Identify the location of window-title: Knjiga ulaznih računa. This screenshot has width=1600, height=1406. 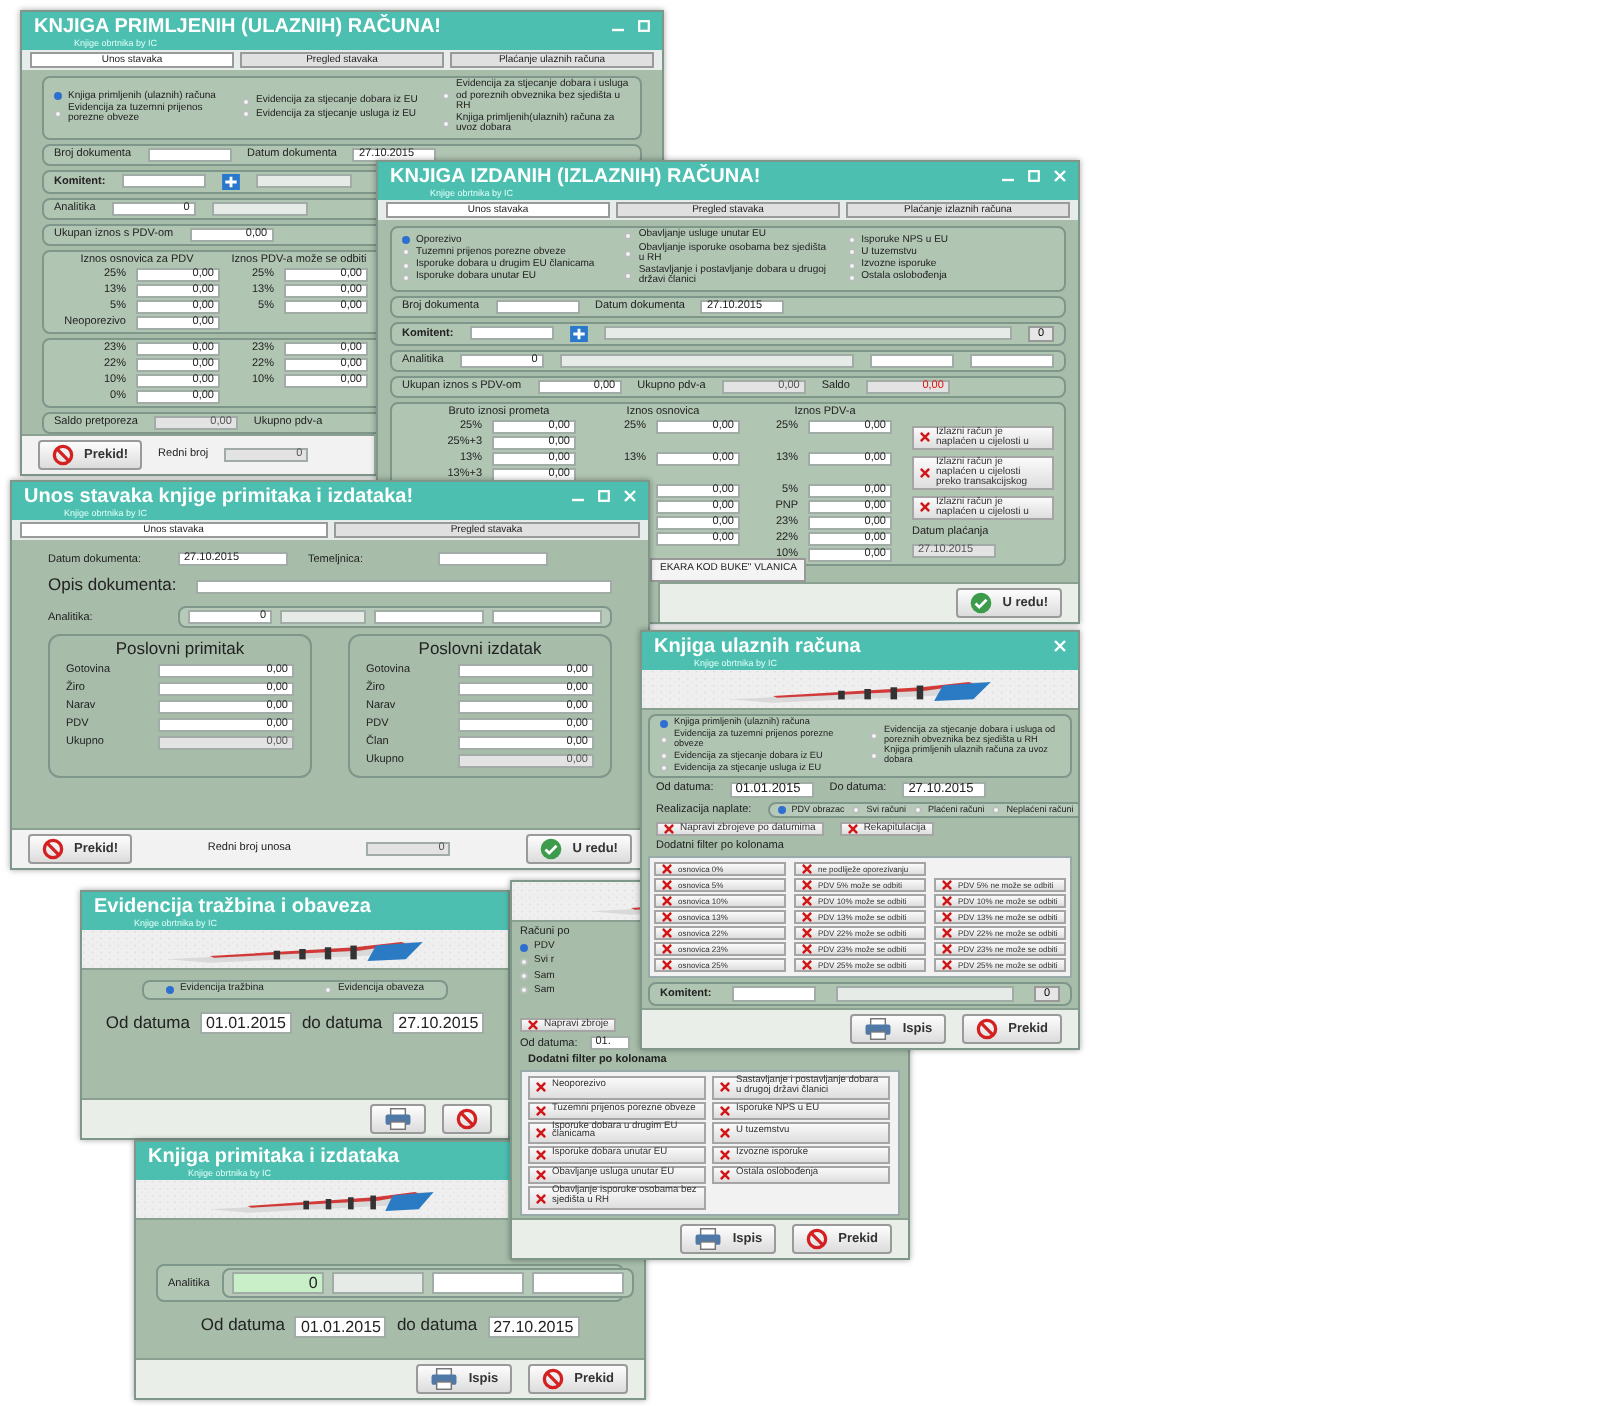
(757, 647).